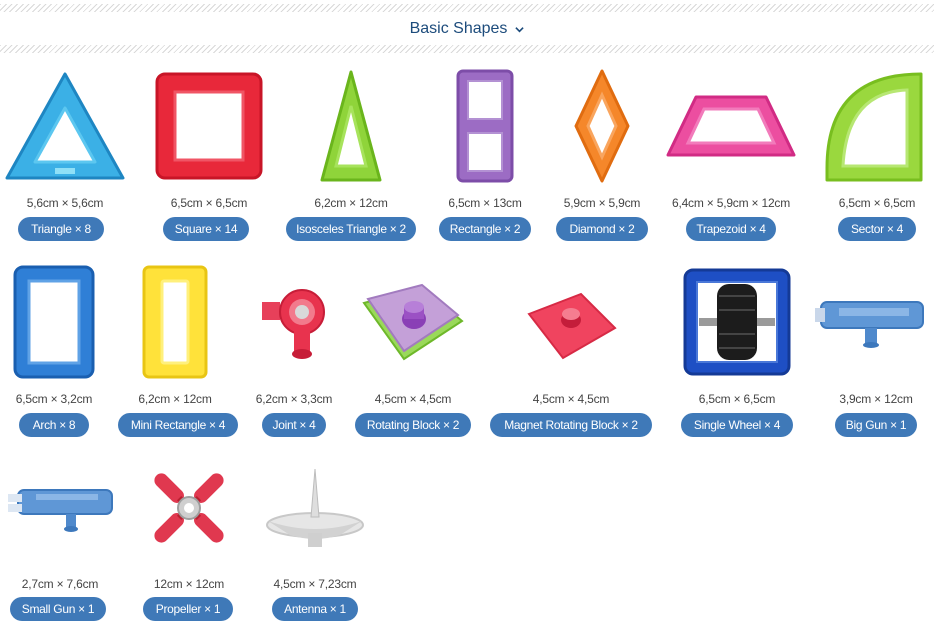  I want to click on item-label-isosceles-triangle: Isosceles Triangle × 2, so click(351, 229).